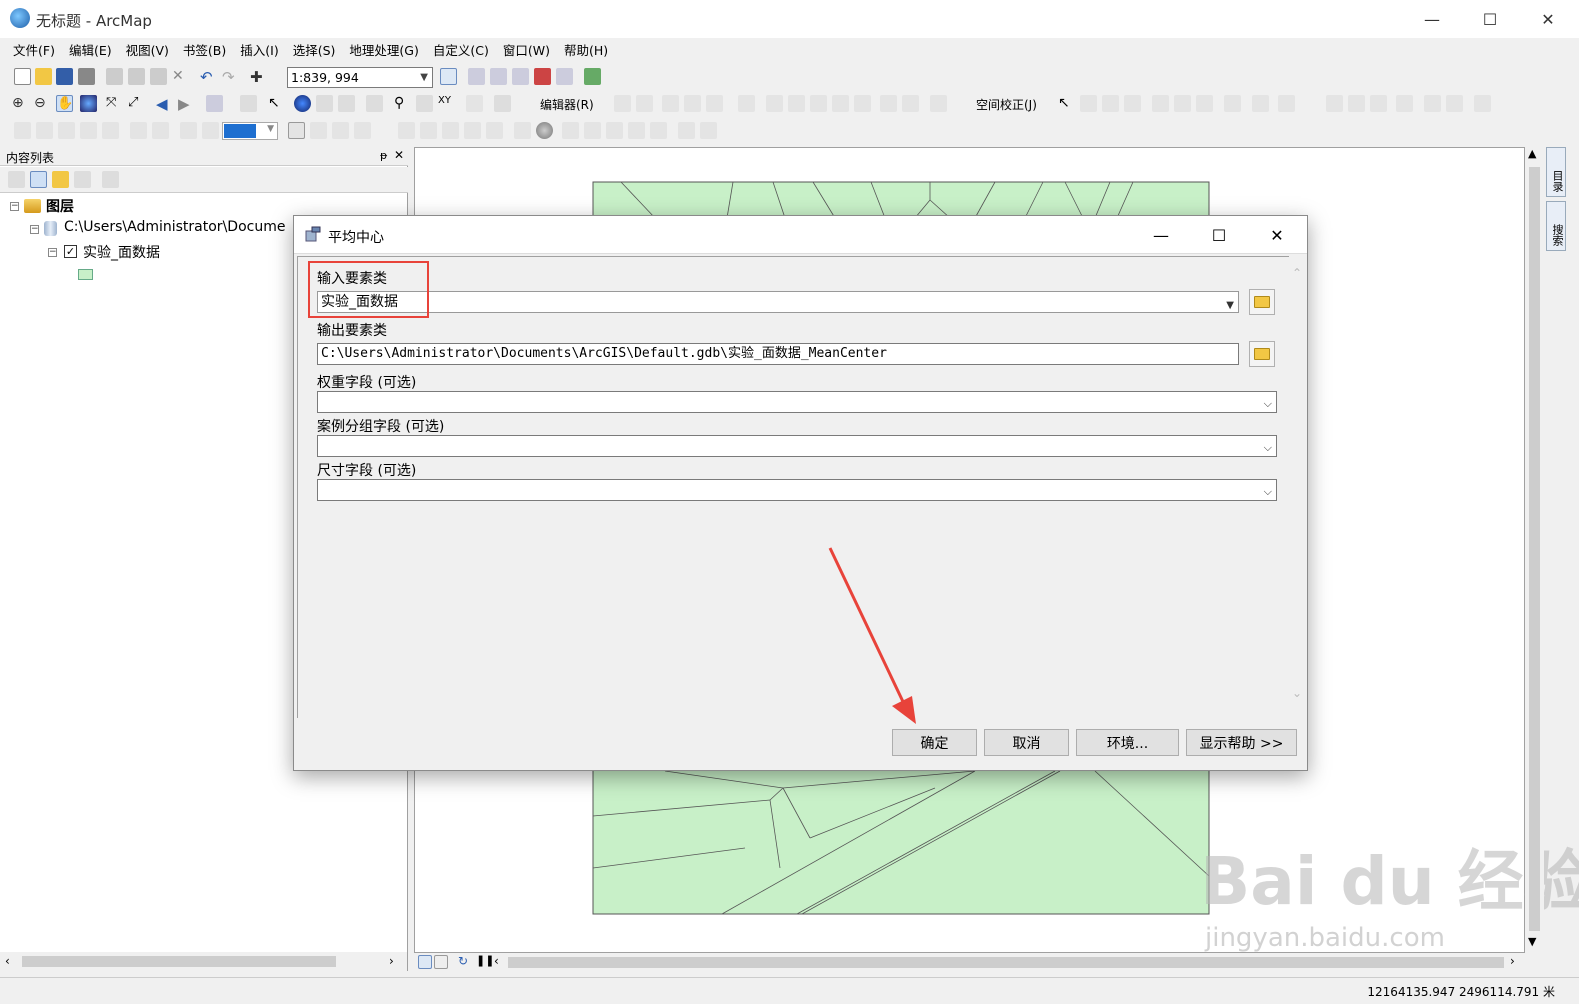 The image size is (1579, 1004). I want to click on toggle-draft-mode-icon, so click(296, 130).